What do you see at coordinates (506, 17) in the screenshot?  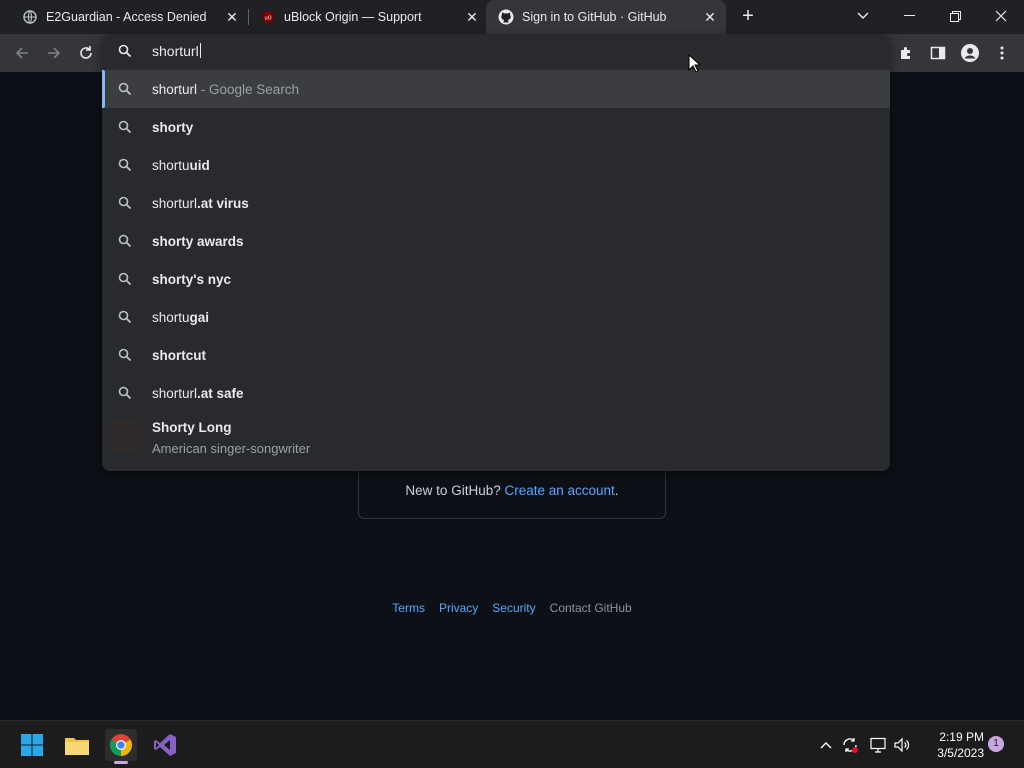 I see `github-icon` at bounding box center [506, 17].